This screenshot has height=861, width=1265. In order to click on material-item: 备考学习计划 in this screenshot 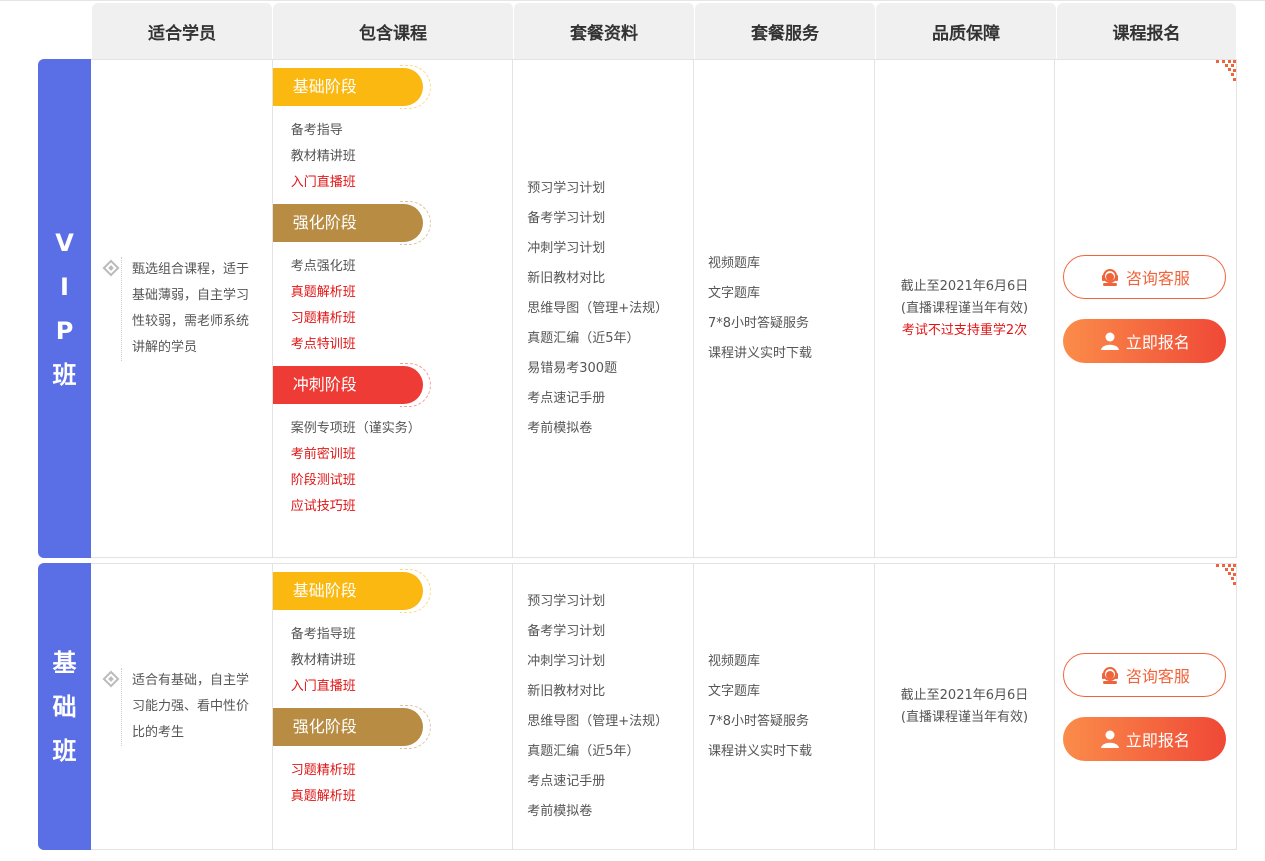, I will do `click(566, 218)`.